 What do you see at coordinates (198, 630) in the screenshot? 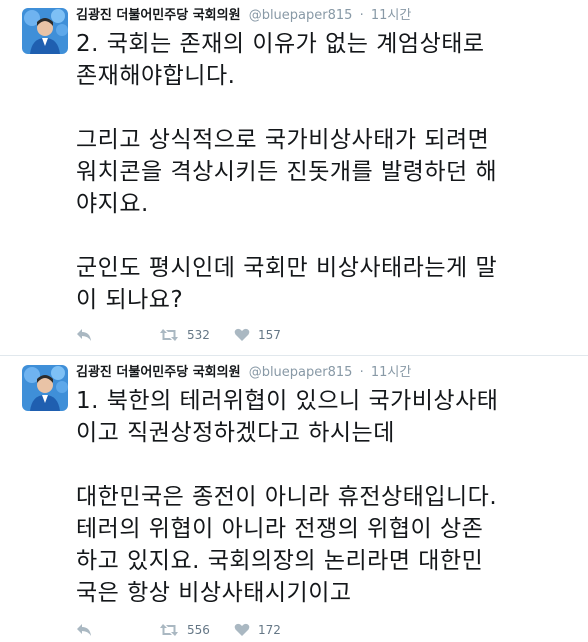
I see `retweet-count: 556` at bounding box center [198, 630].